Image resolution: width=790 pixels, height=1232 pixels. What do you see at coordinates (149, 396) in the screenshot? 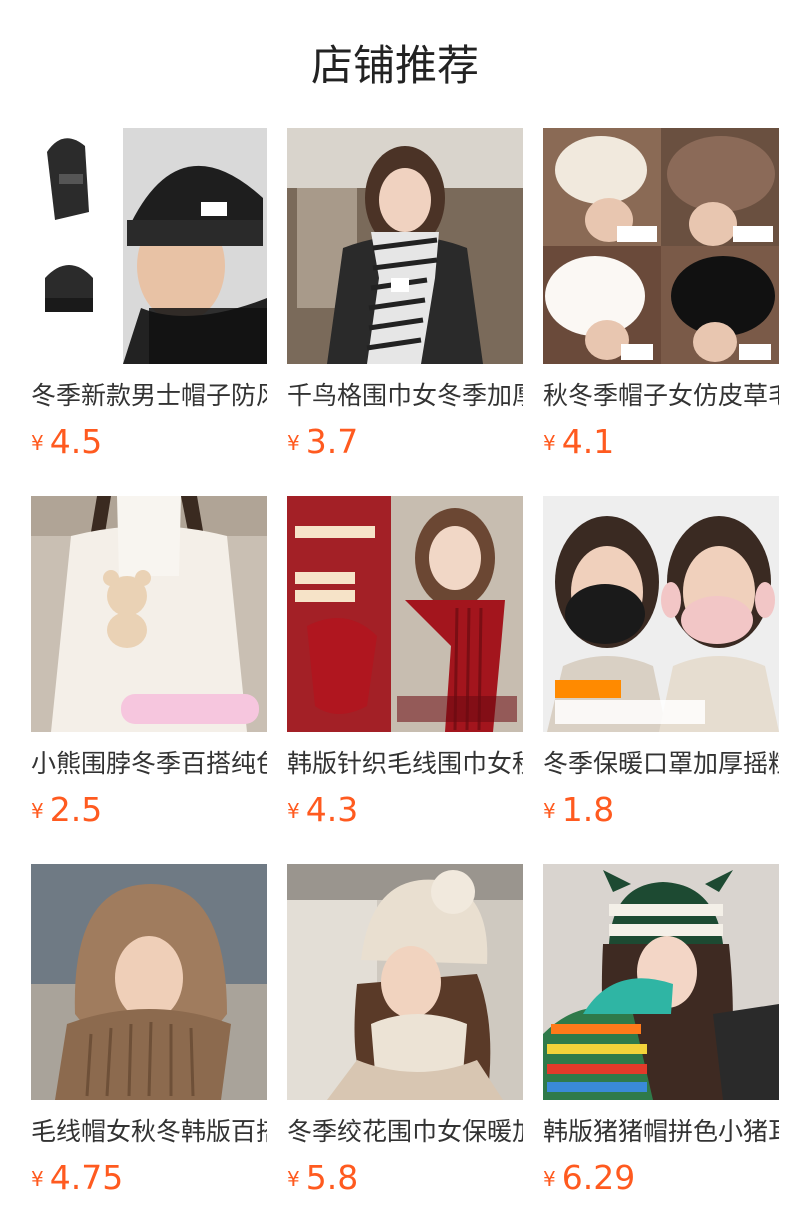
I see `product-title: 冬季新款男士帽子防风保暖` at bounding box center [149, 396].